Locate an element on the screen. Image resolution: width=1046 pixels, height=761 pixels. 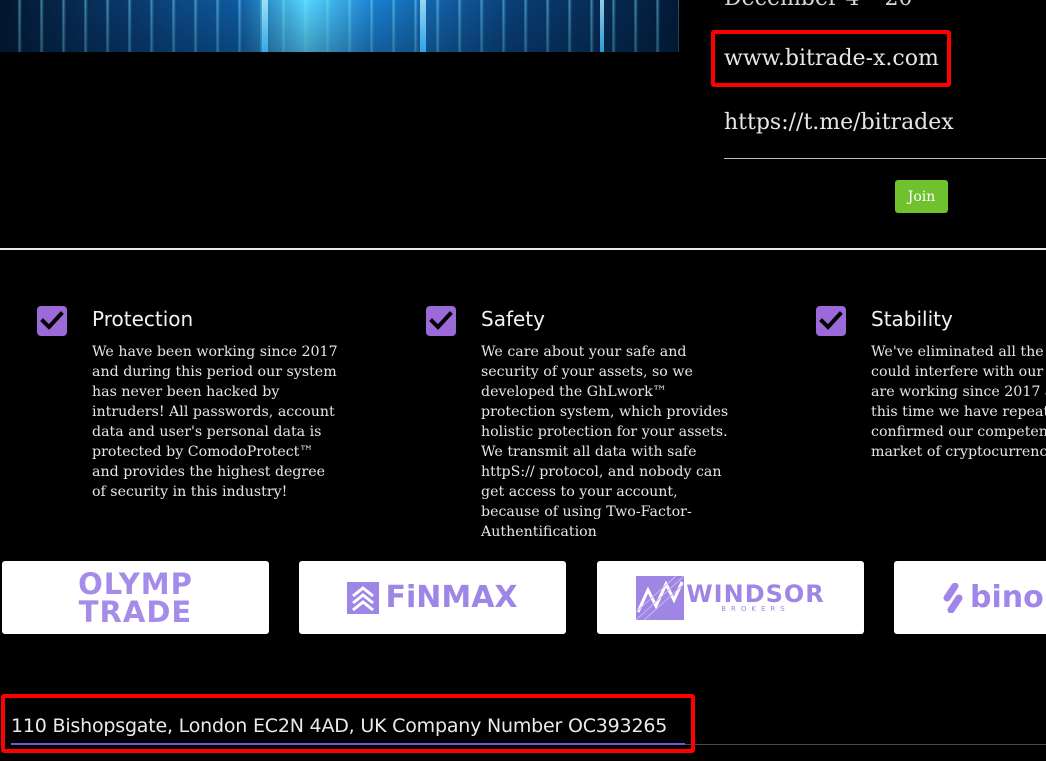
binomo-mark-icon is located at coordinates (953, 597).